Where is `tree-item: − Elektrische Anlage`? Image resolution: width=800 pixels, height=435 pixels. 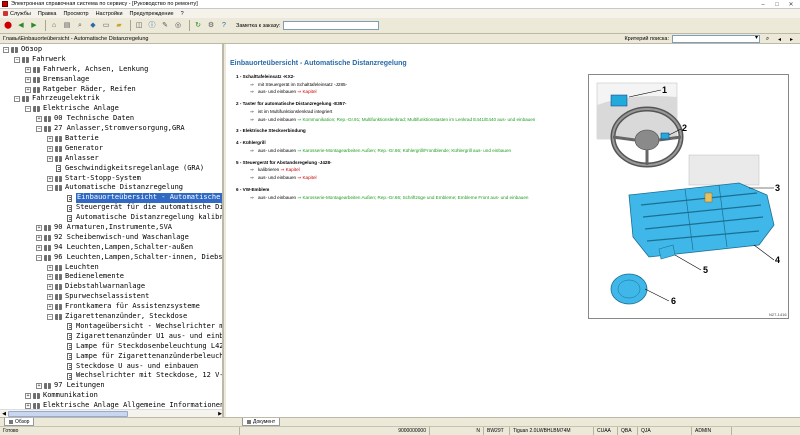
tree-item: − Elektrische Anlage is located at coordinates (111, 109).